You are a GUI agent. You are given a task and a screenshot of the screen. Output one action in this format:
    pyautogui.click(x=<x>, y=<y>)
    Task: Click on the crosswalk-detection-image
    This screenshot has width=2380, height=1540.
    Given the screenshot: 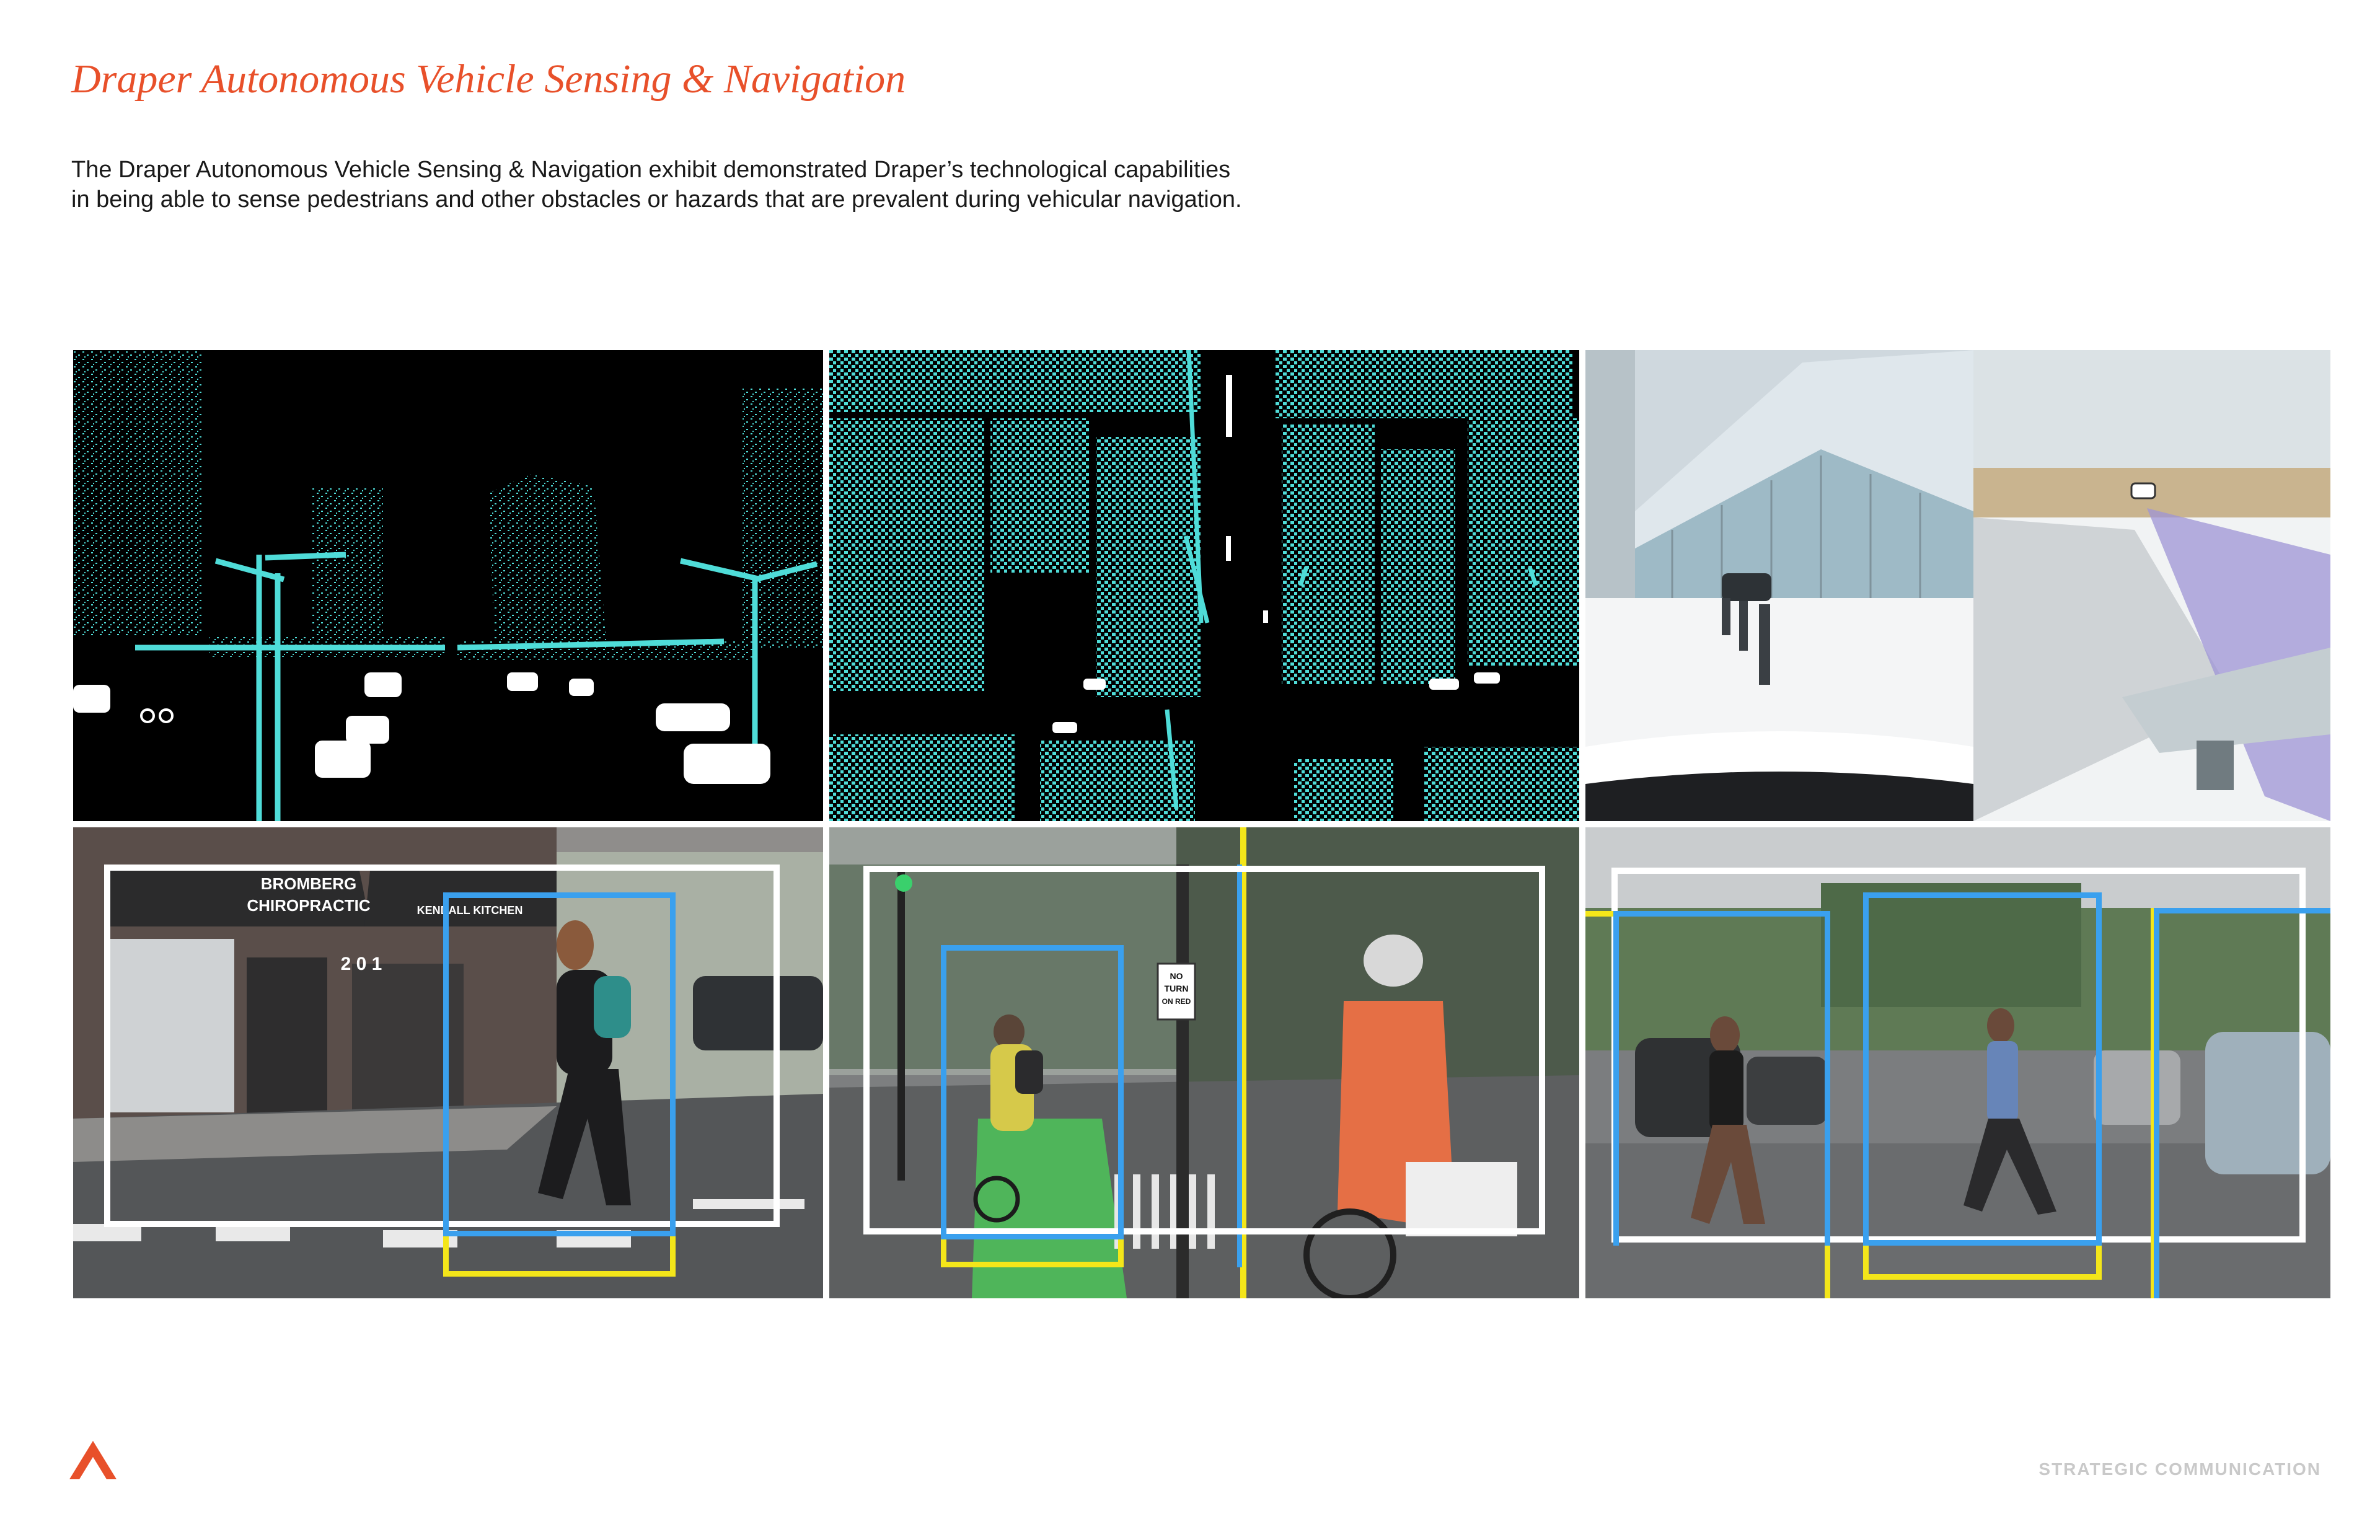 What is the action you would take?
    pyautogui.click(x=1957, y=1062)
    